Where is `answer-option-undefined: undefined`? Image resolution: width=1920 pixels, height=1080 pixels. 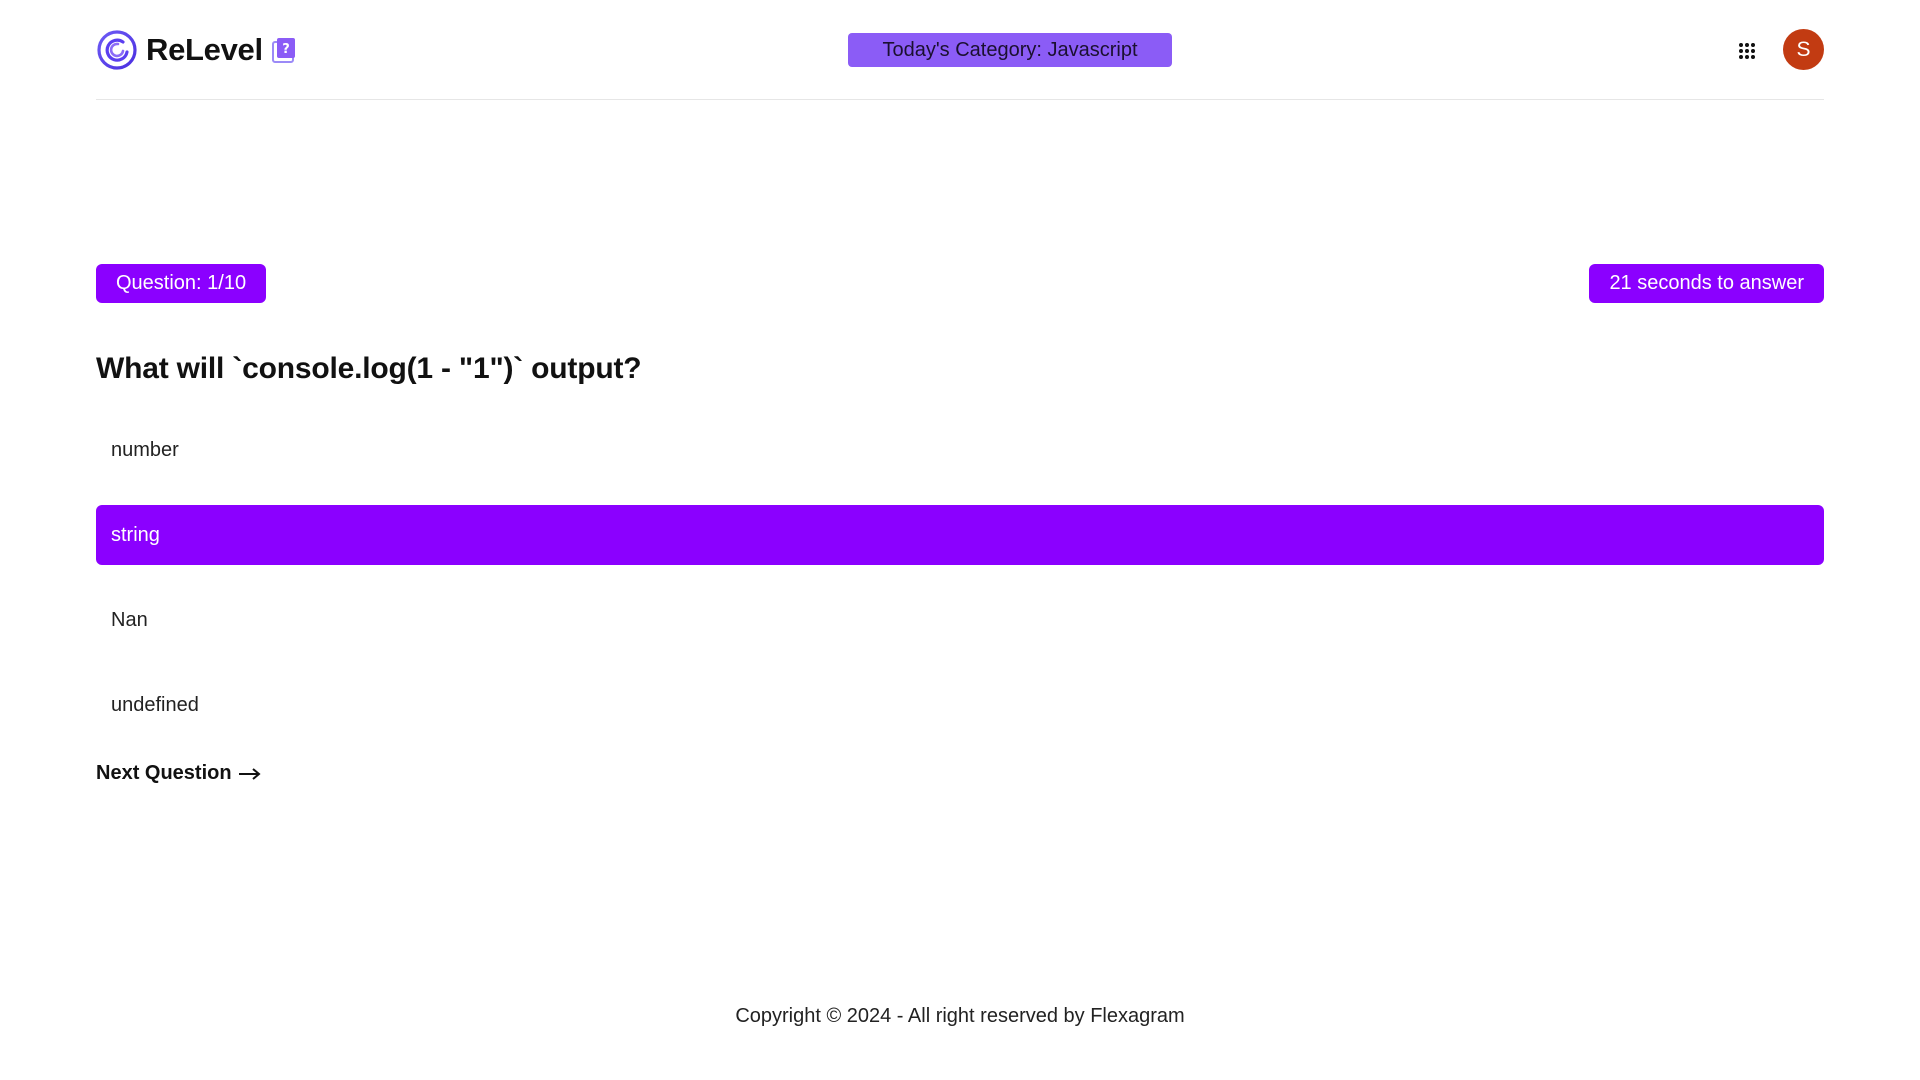 answer-option-undefined: undefined is located at coordinates (960, 705).